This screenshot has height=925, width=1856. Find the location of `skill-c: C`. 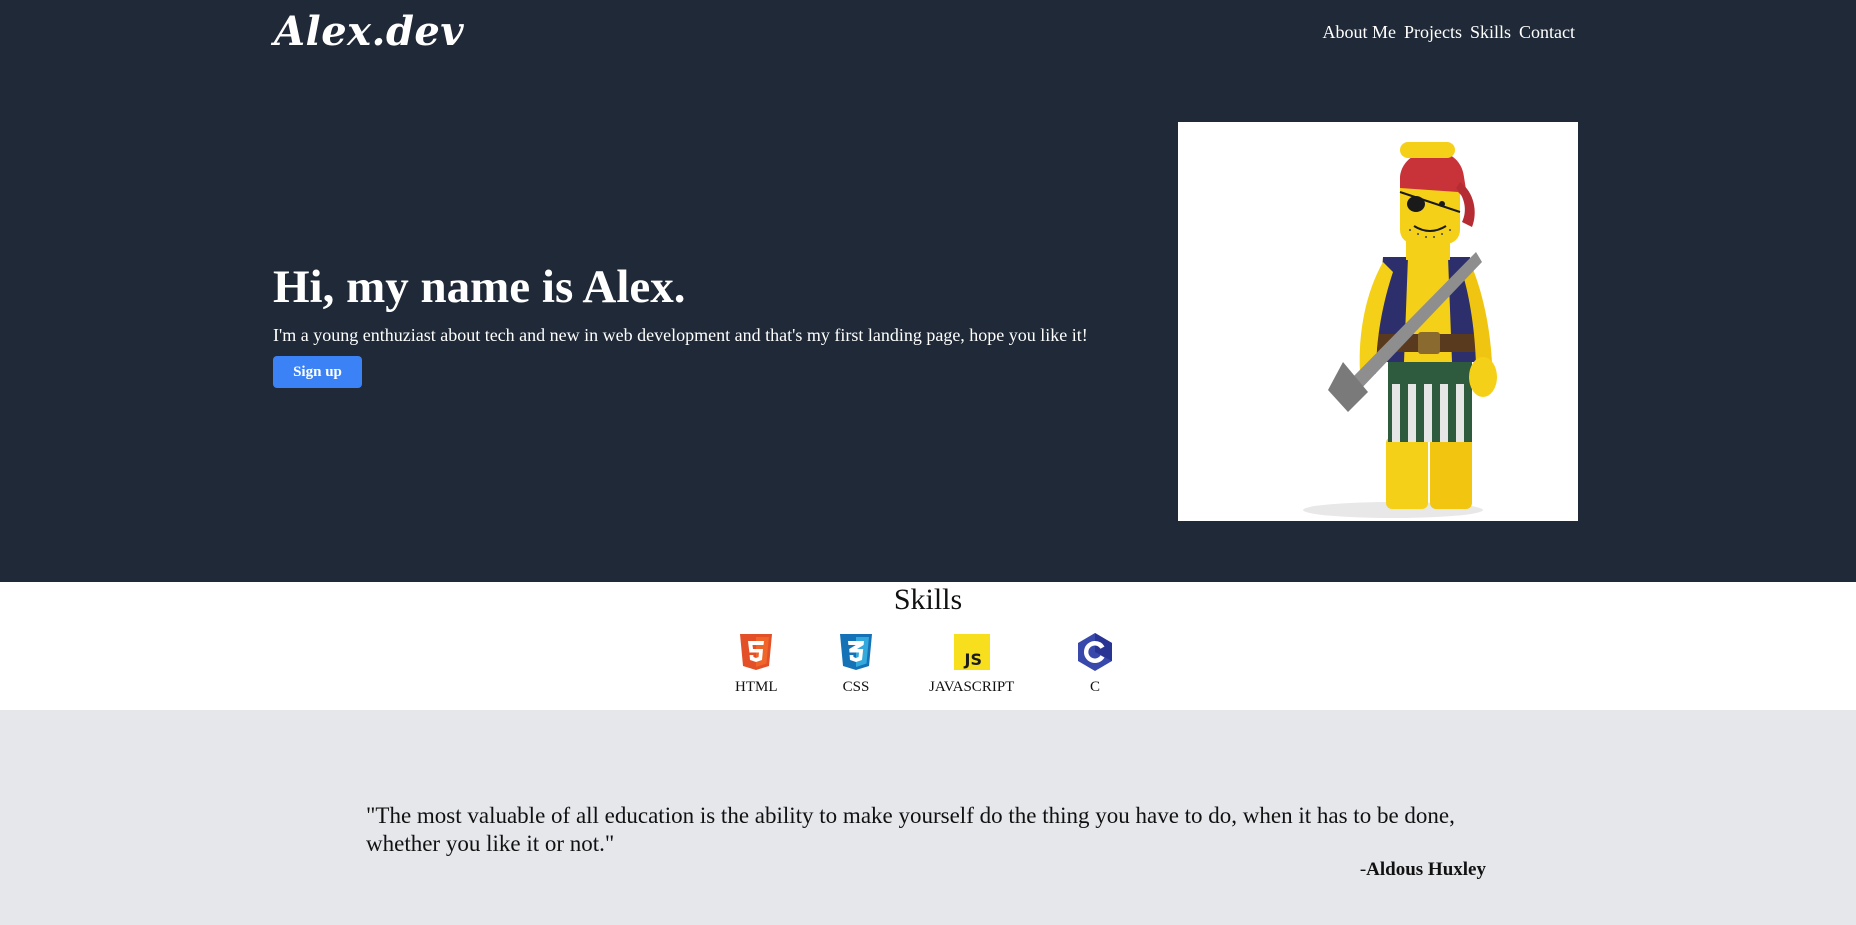

skill-c: C is located at coordinates (1095, 664).